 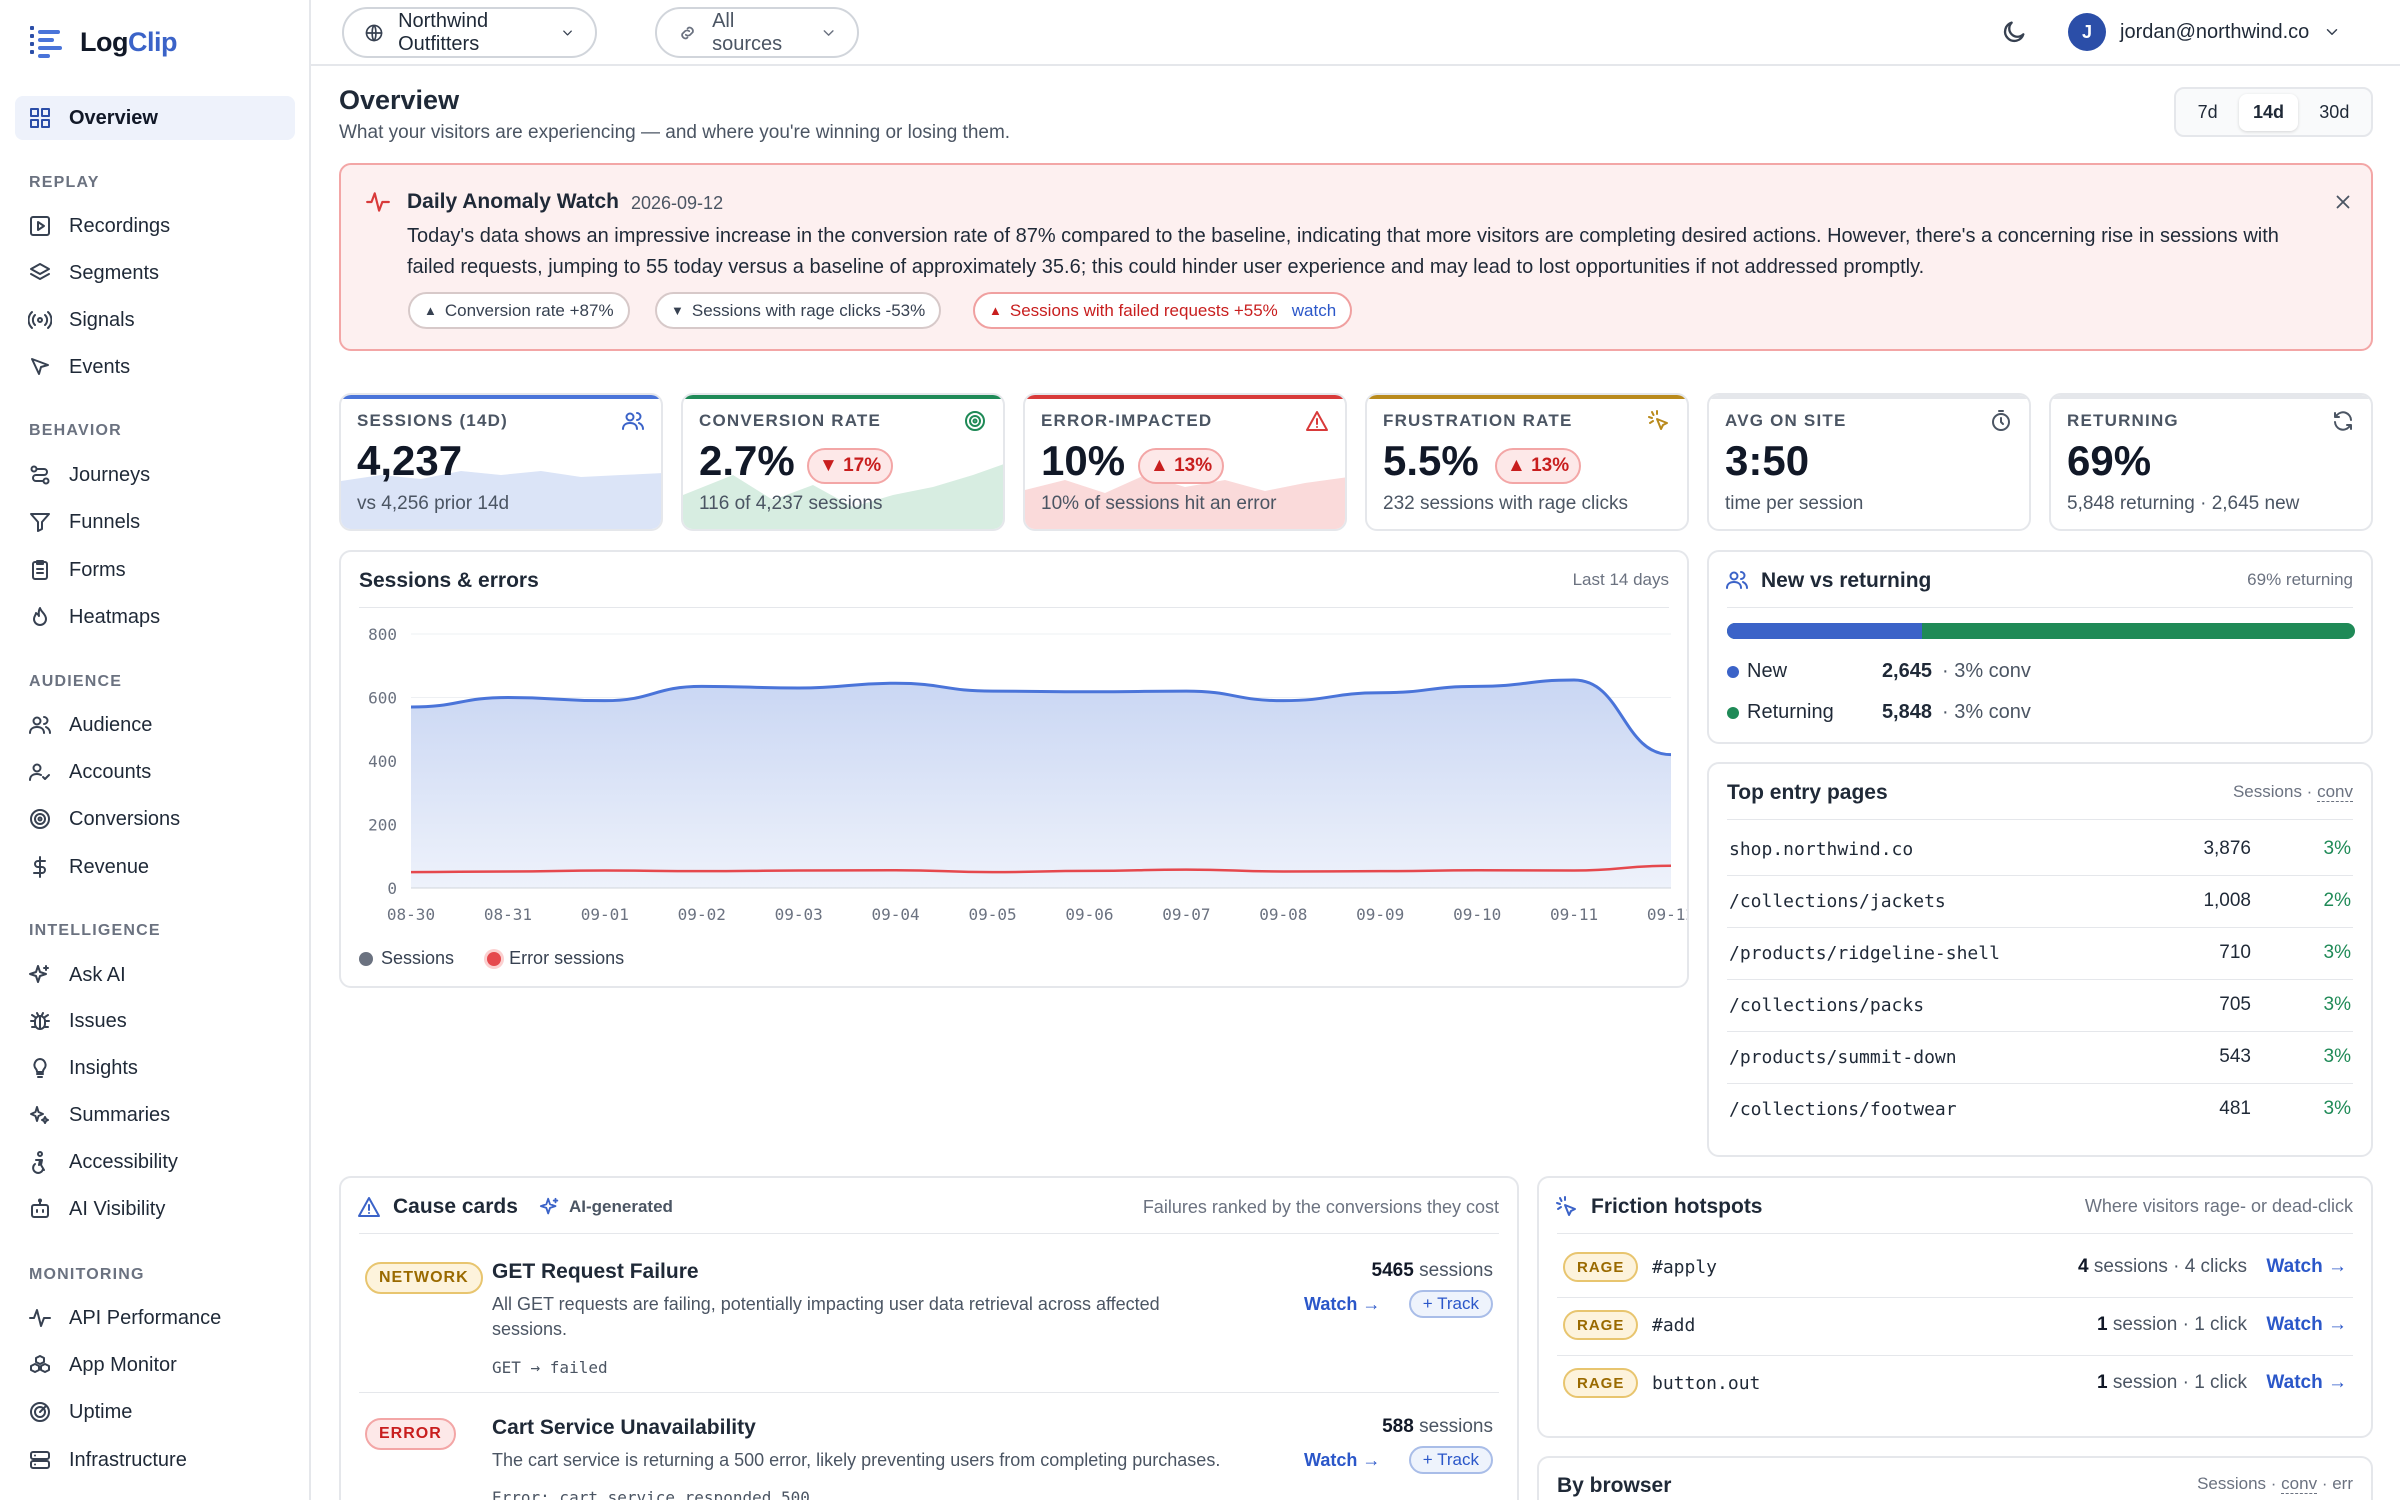 What do you see at coordinates (155, 725) in the screenshot?
I see `nav-audience: Audience` at bounding box center [155, 725].